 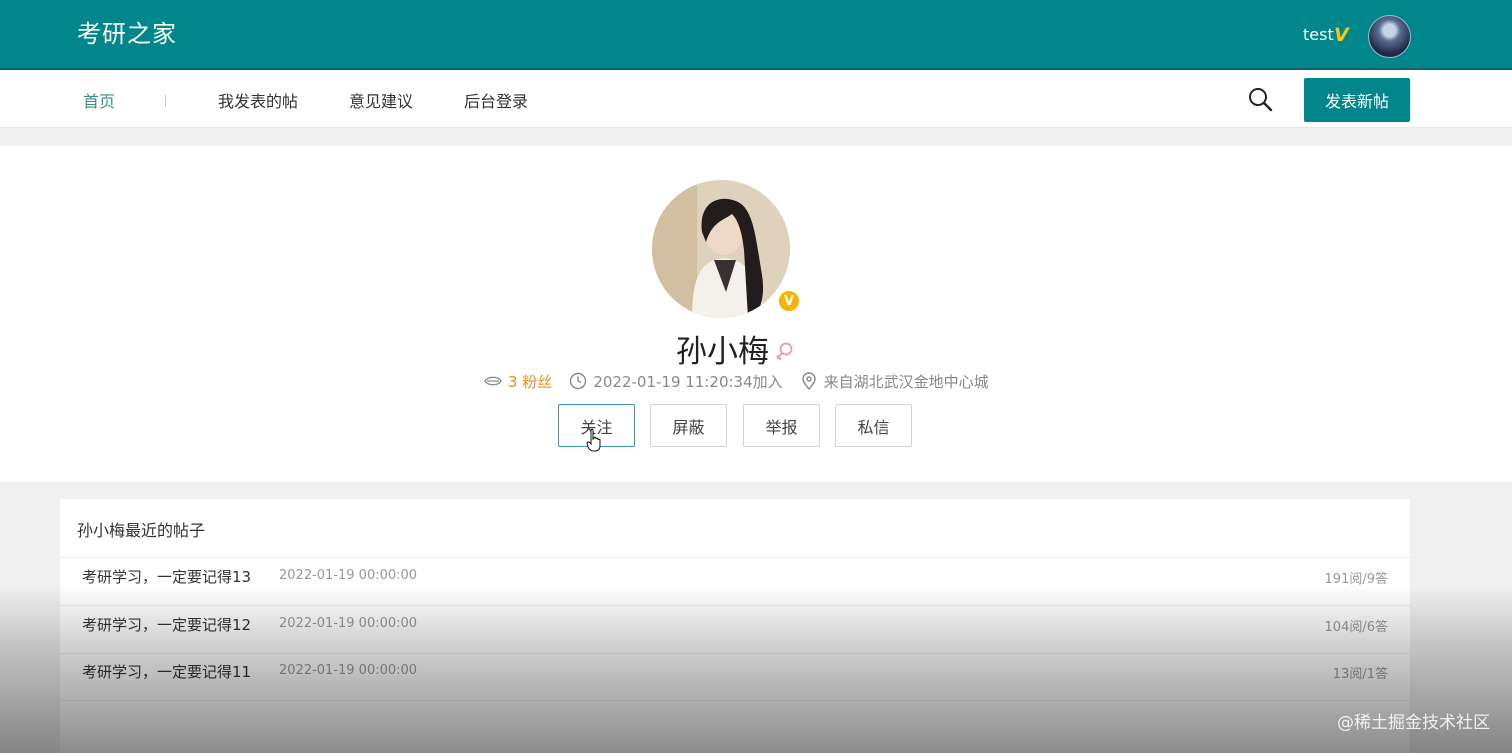 I want to click on profile-name: 孙小梅, so click(x=722, y=352).